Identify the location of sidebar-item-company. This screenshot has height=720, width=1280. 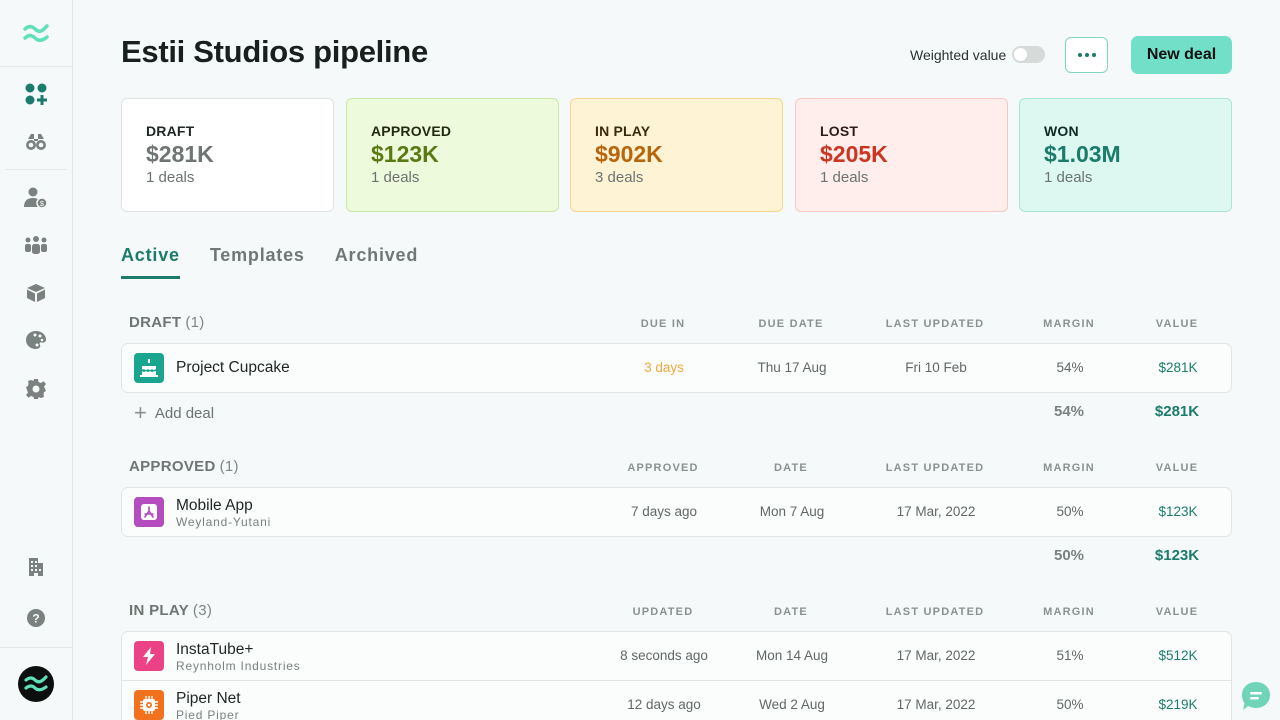
(36, 567).